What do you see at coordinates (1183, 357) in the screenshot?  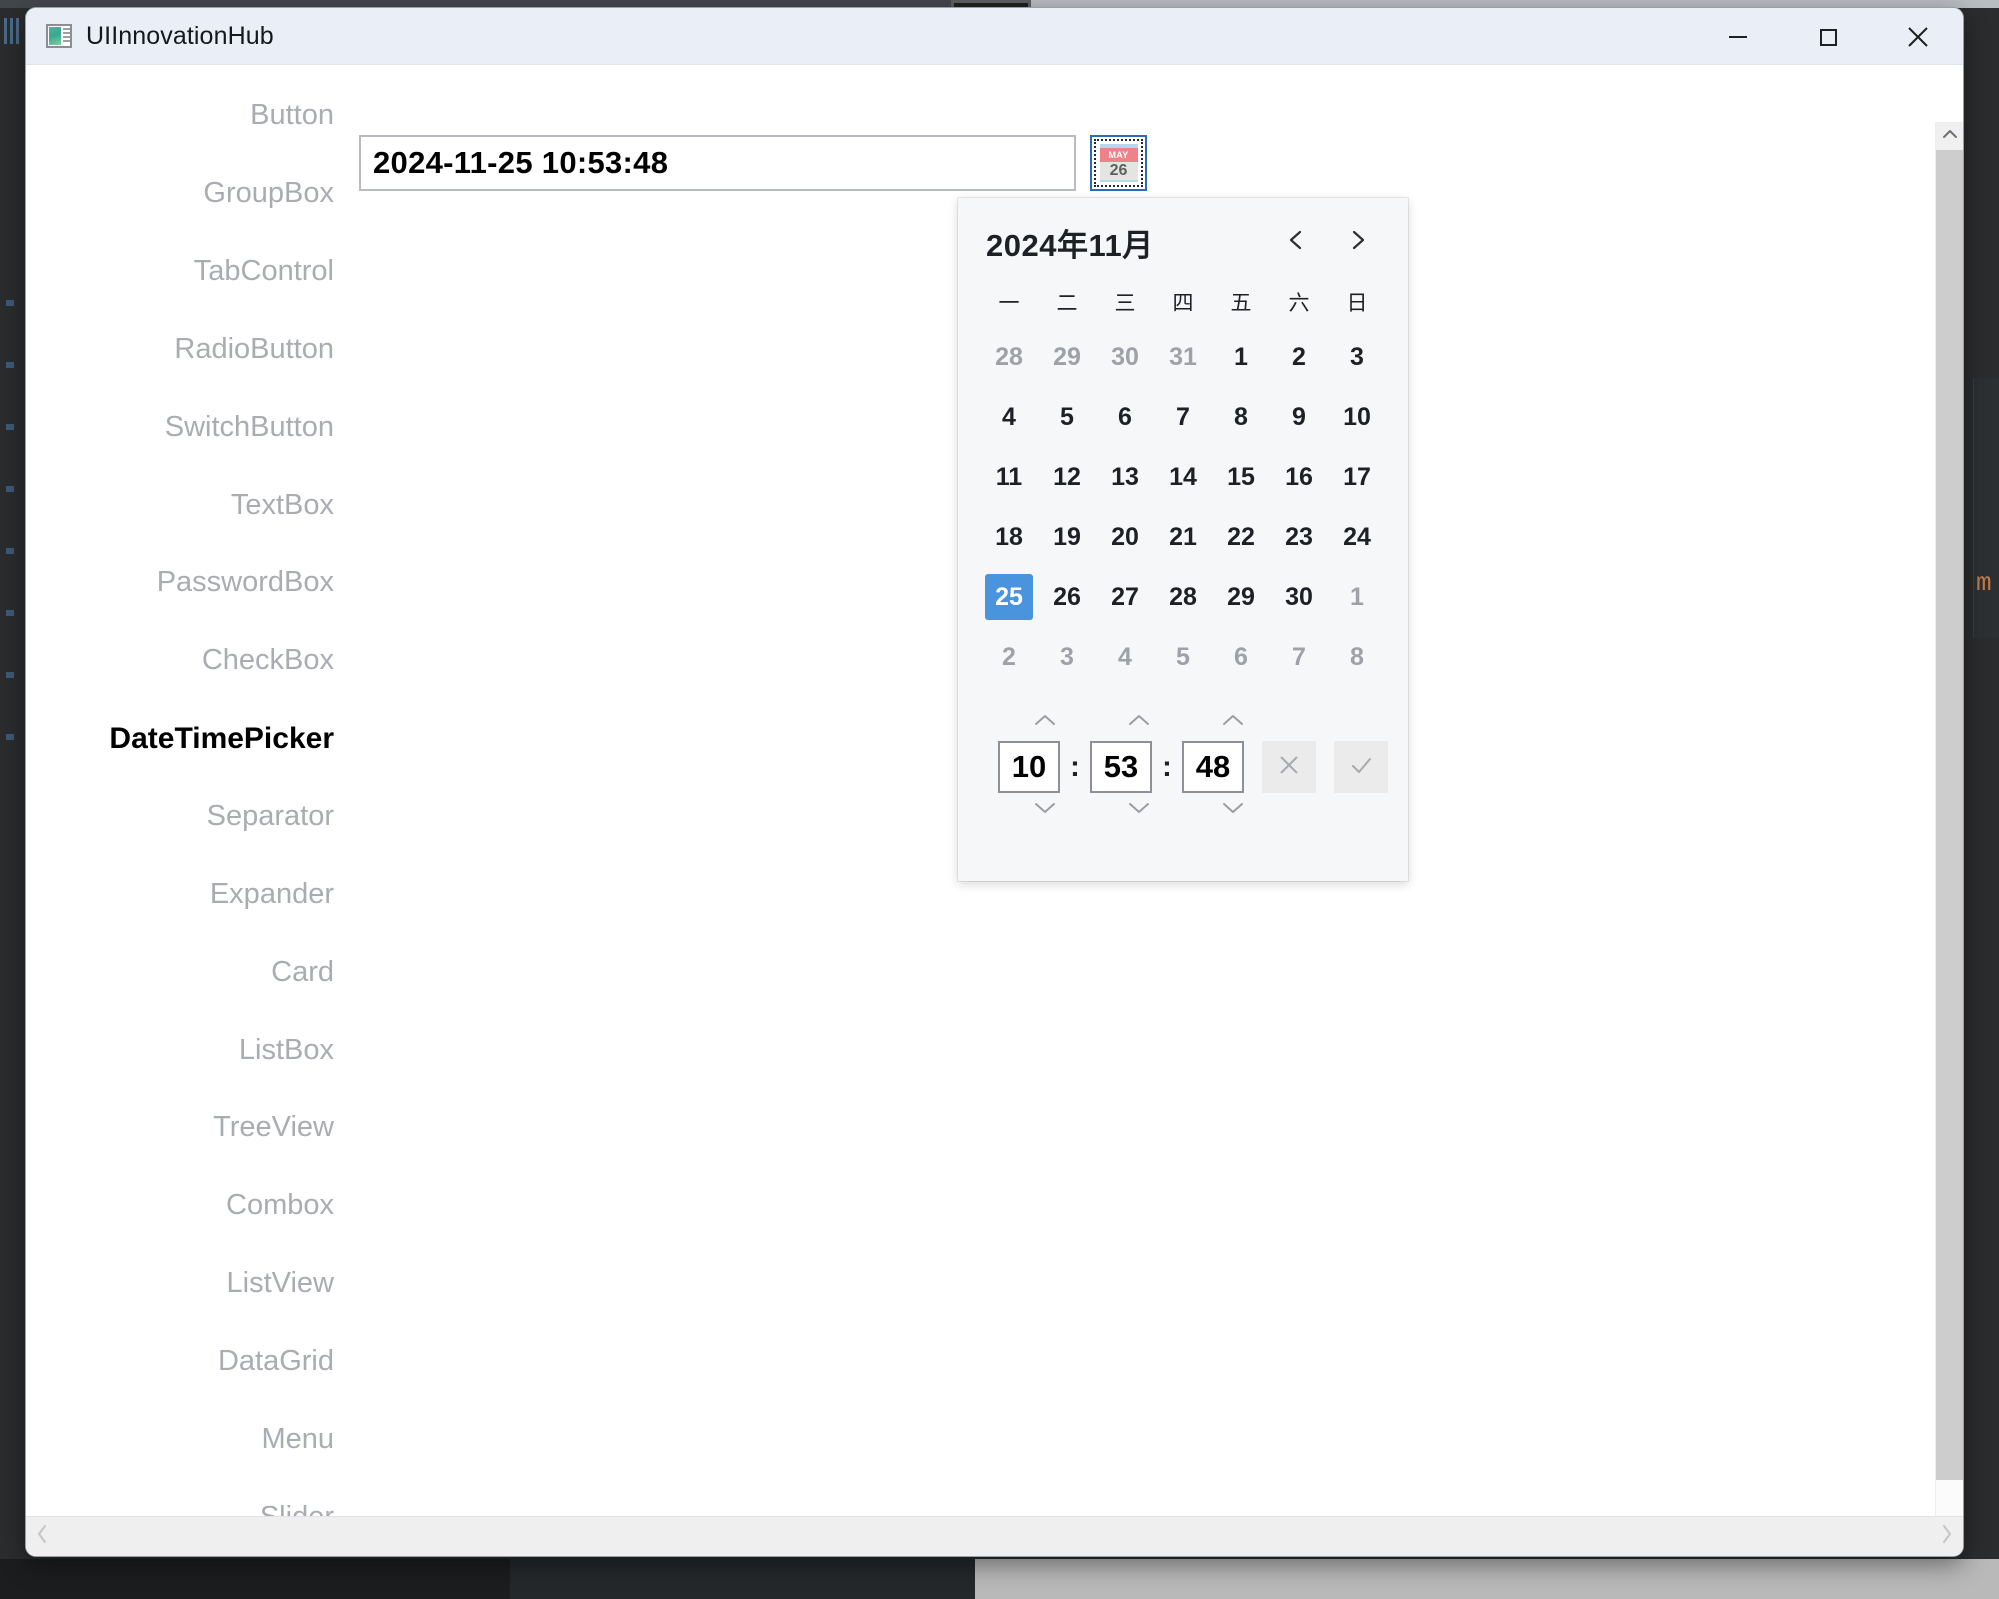 I see `calendar-day-cell: 31` at bounding box center [1183, 357].